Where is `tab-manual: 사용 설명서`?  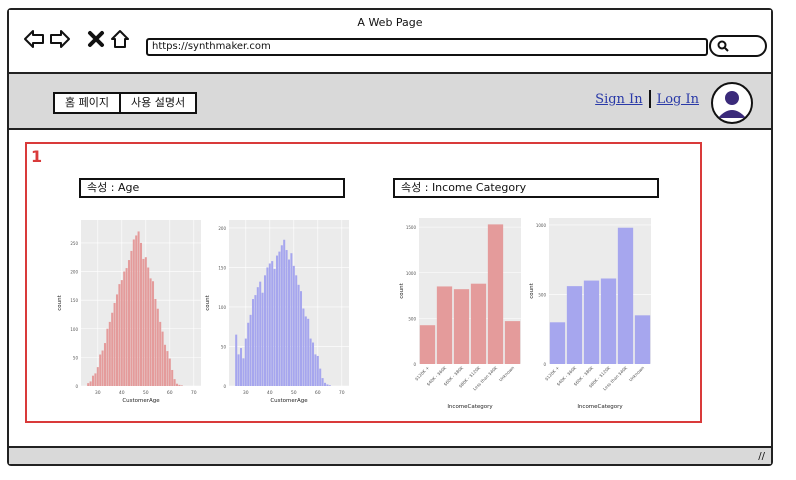
tab-manual: 사용 설명서 is located at coordinates (156, 103).